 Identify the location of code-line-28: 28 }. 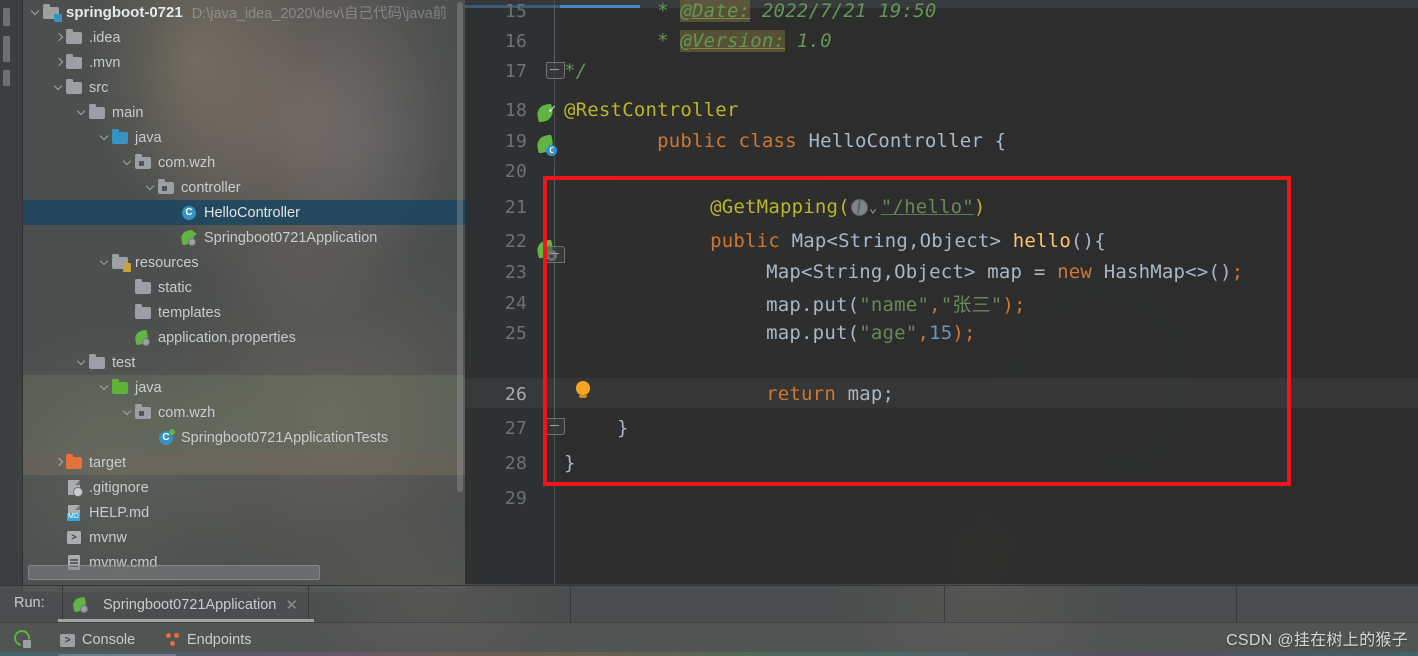
(941, 463).